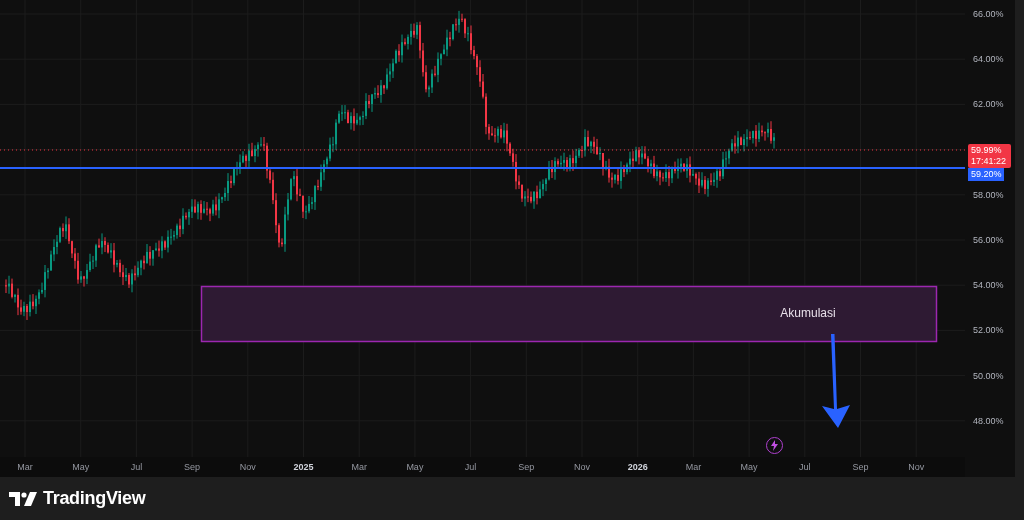 This screenshot has width=1024, height=520. What do you see at coordinates (303, 467) in the screenshot?
I see `time-axis-label: 2025` at bounding box center [303, 467].